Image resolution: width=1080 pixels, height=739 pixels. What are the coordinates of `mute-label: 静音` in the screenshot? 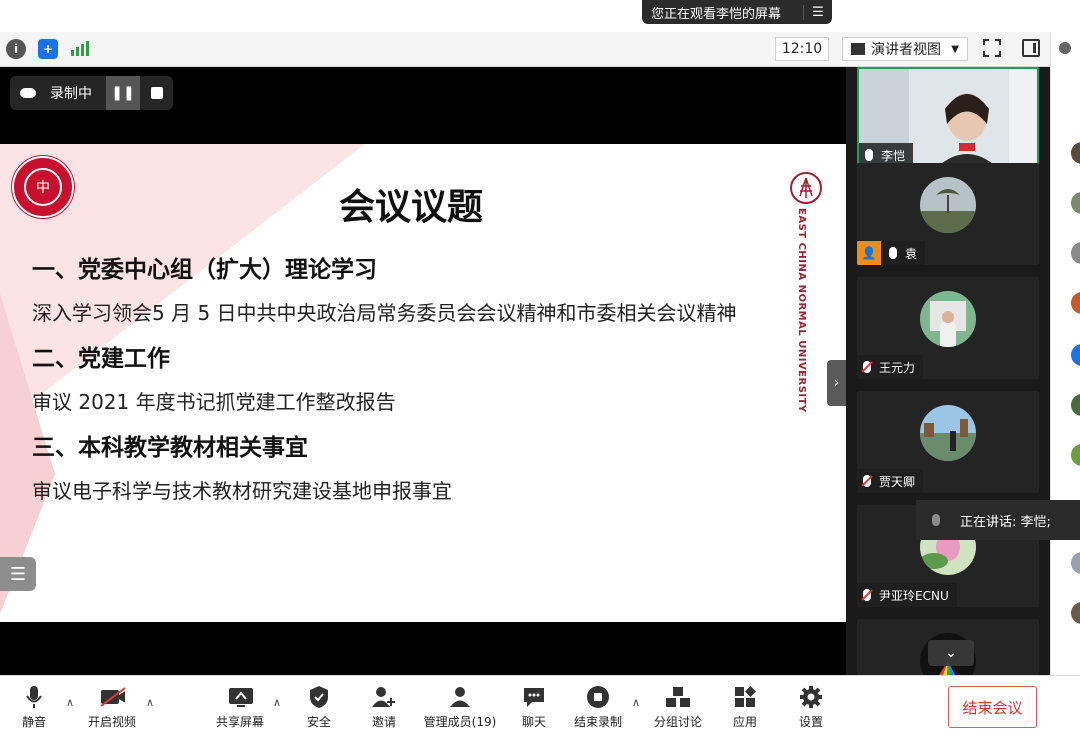 It's located at (33, 722).